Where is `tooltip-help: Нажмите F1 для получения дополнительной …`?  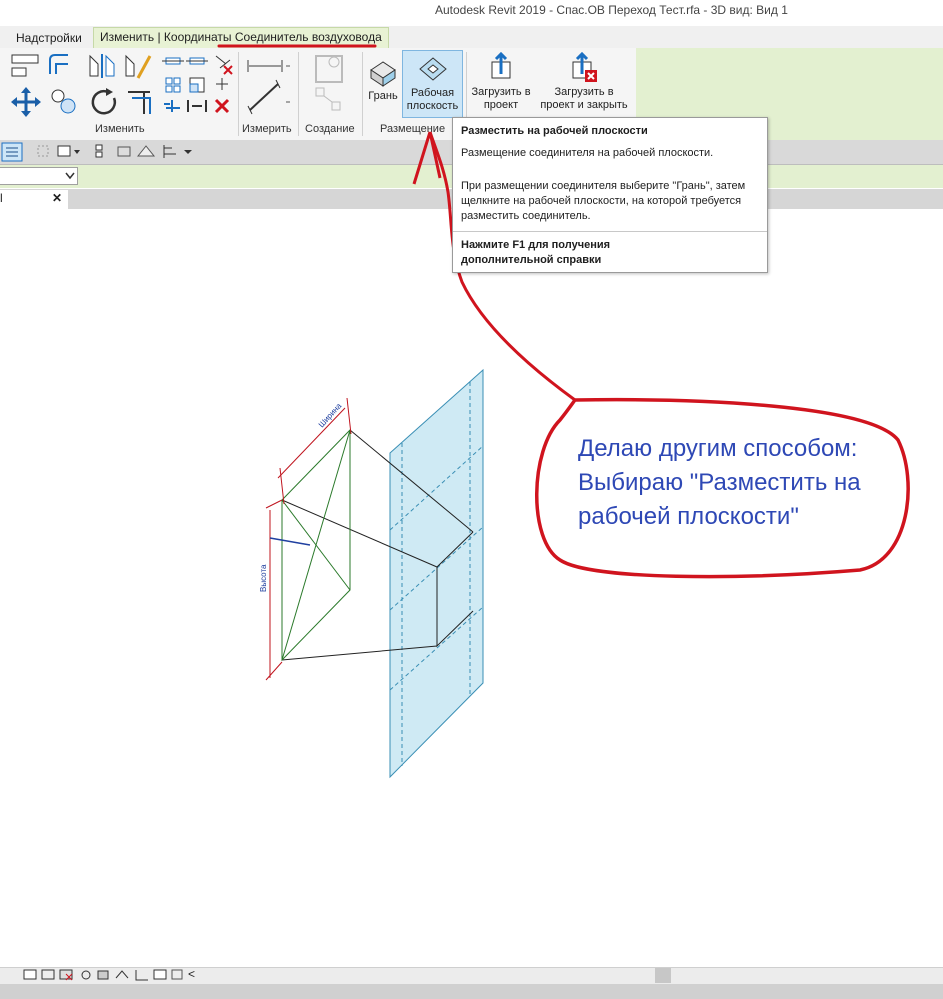 tooltip-help: Нажмите F1 для получения дополнительной … is located at coordinates (536, 252).